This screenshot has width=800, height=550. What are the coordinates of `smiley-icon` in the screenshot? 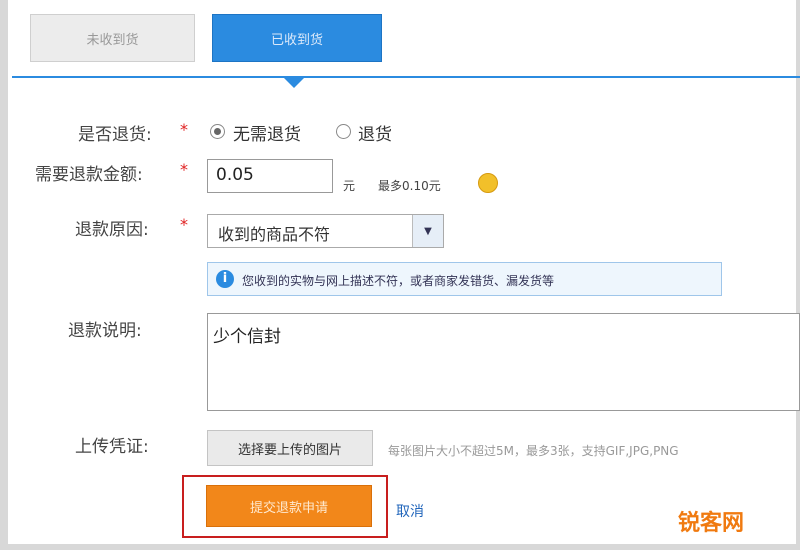 It's located at (488, 183).